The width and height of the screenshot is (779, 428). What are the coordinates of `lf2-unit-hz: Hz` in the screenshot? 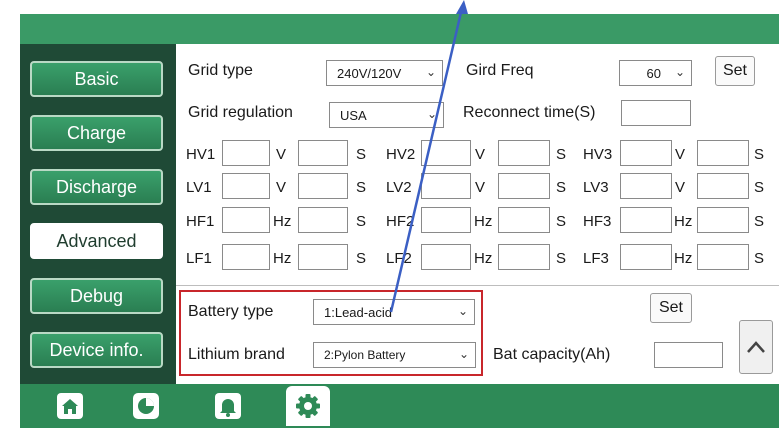 It's located at (483, 258).